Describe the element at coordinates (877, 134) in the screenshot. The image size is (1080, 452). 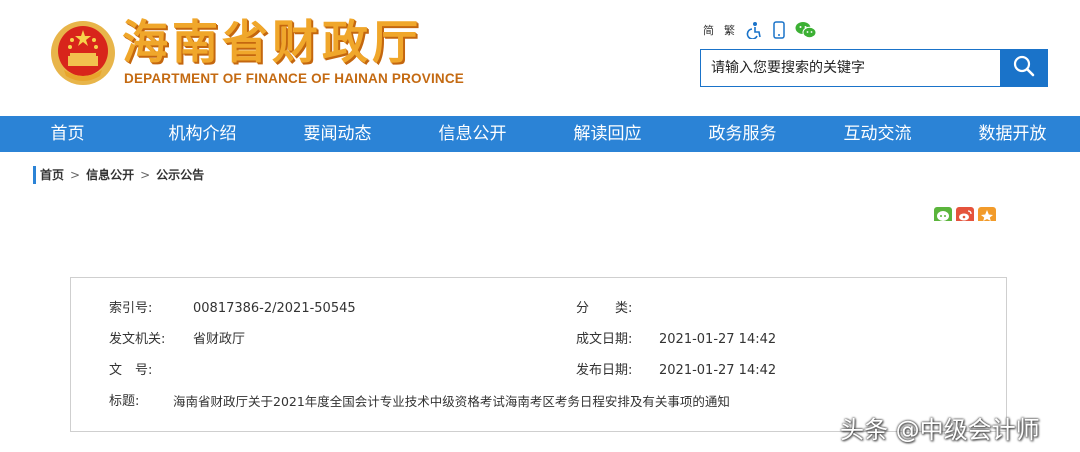
I see `nav-item-interaction: 互动交流` at that location.